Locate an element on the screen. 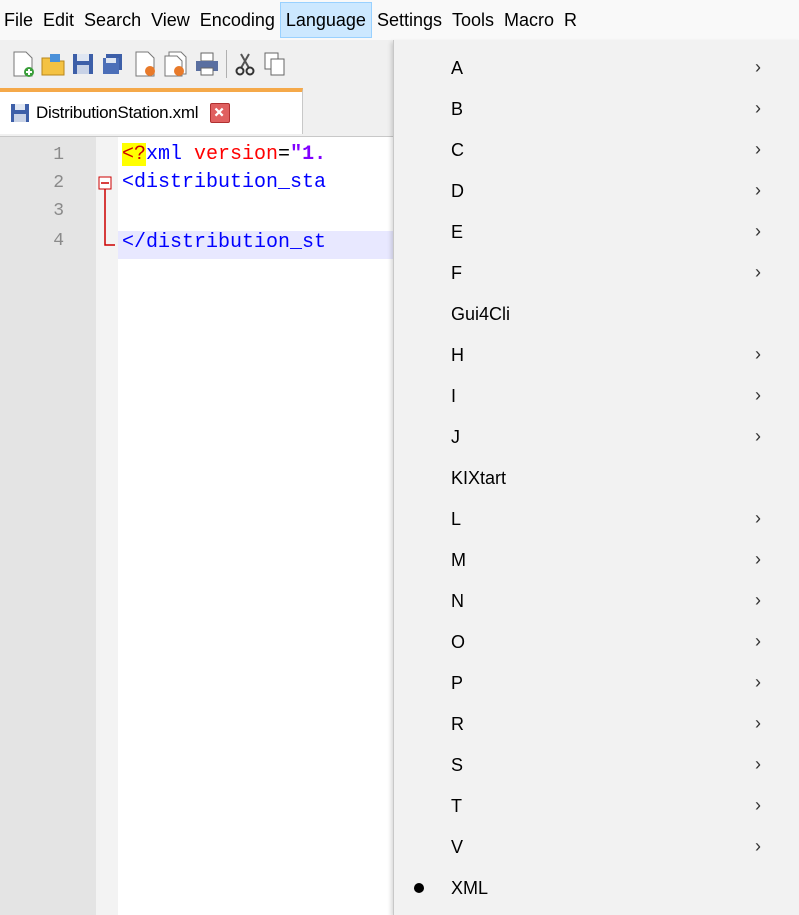  code-line-4: </distribution_st is located at coordinates (224, 242).